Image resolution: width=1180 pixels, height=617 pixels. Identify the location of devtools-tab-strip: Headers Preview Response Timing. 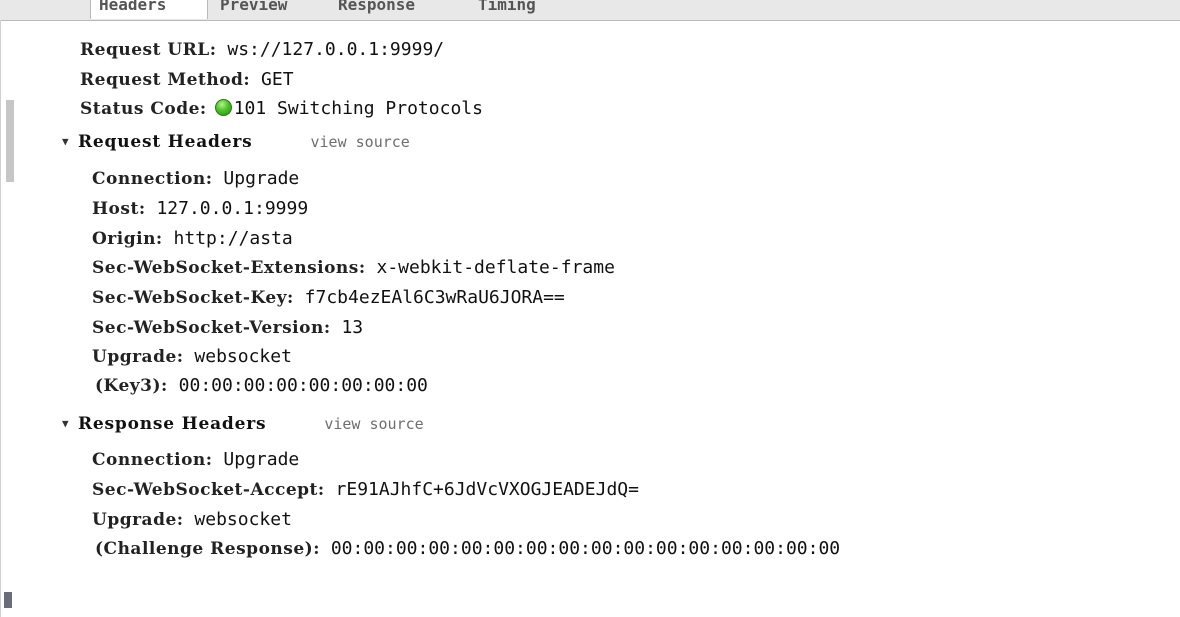
(590, 10).